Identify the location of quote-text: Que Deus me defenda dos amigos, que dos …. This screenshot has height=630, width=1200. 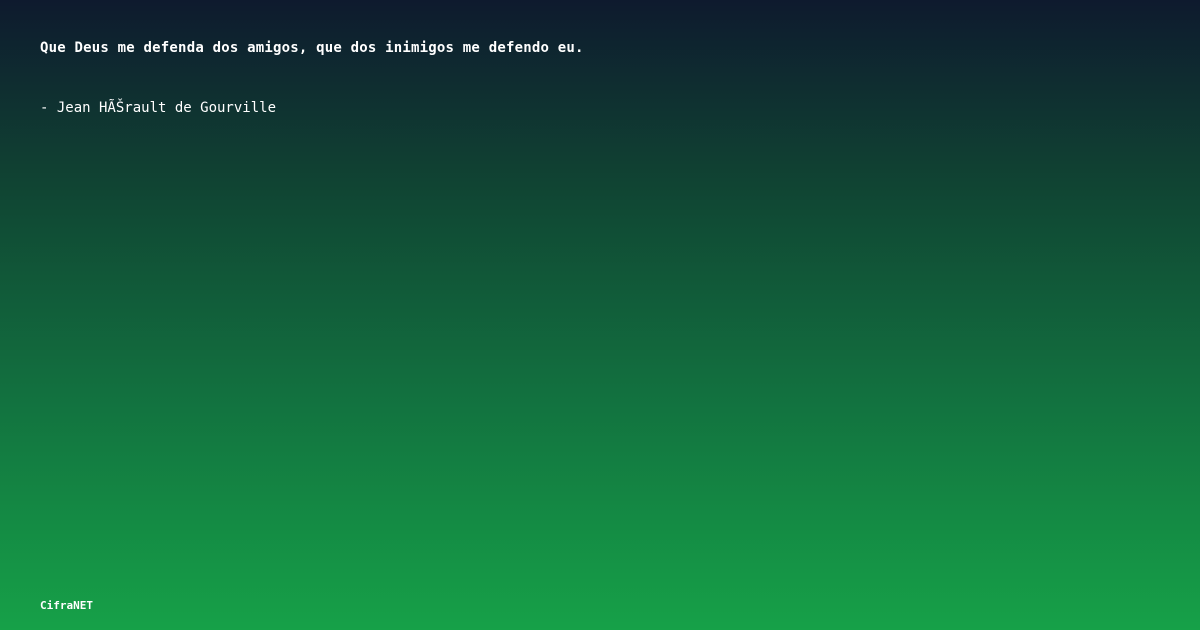
(312, 48).